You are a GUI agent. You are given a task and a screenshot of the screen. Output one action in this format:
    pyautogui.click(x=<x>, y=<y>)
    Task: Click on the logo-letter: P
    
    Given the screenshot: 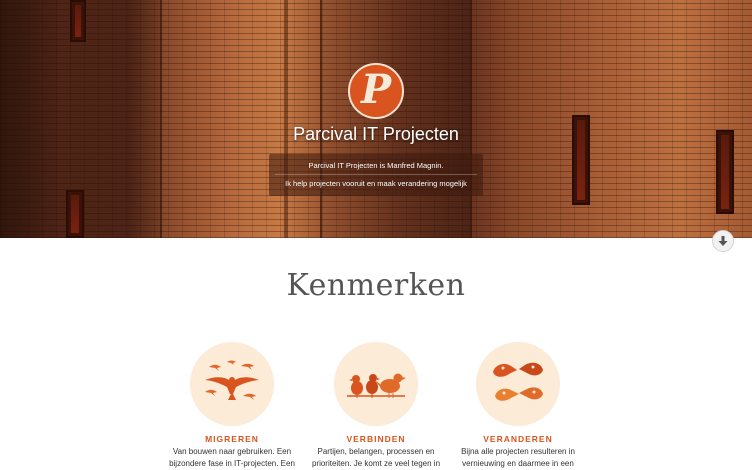 What is the action you would take?
    pyautogui.click(x=376, y=89)
    